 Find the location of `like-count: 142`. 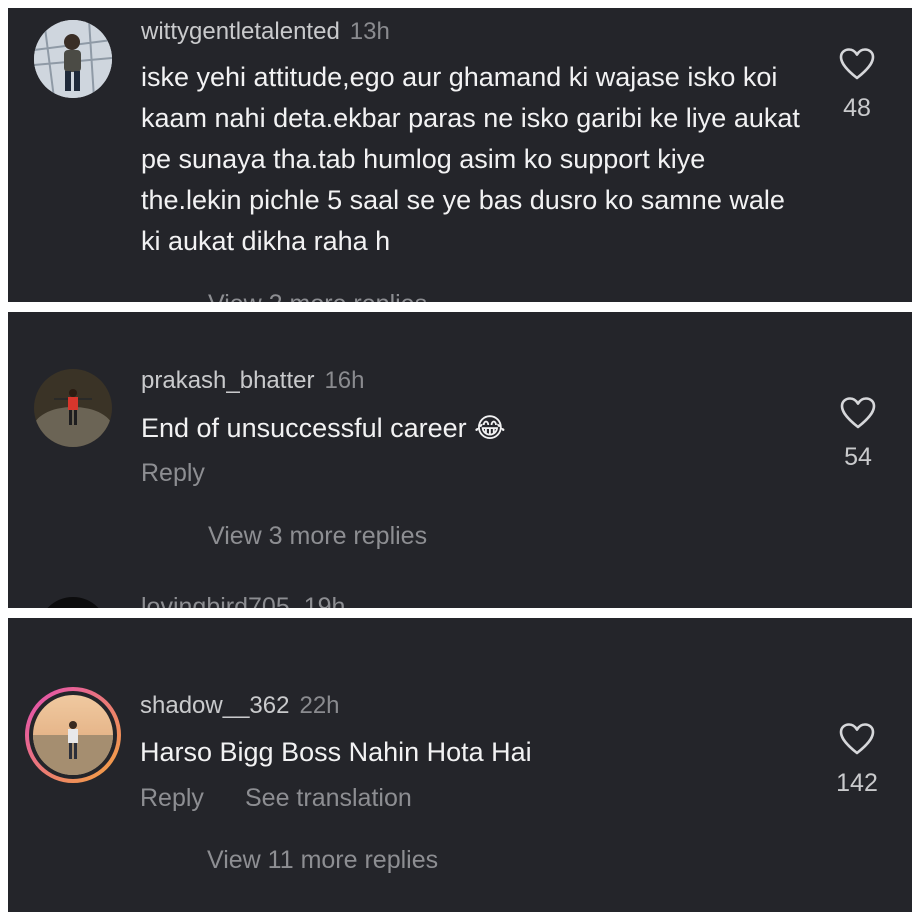

like-count: 142 is located at coordinates (857, 783).